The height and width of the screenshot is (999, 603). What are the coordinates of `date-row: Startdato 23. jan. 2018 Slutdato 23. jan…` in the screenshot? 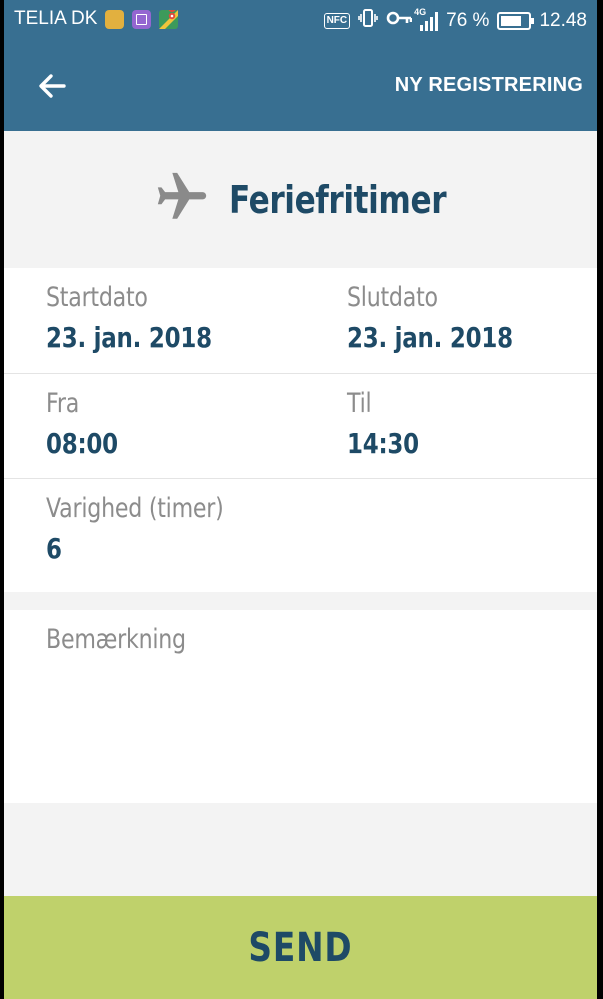 It's located at (300, 321).